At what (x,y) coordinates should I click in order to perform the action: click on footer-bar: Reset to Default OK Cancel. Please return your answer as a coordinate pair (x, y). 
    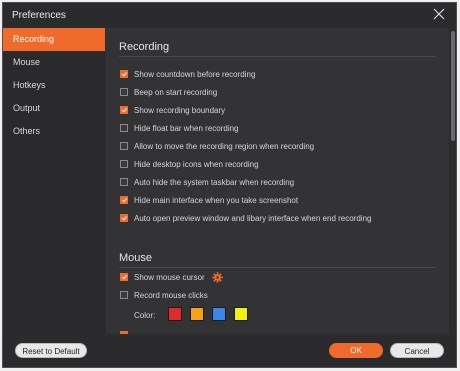
    Looking at the image, I should click on (229, 350).